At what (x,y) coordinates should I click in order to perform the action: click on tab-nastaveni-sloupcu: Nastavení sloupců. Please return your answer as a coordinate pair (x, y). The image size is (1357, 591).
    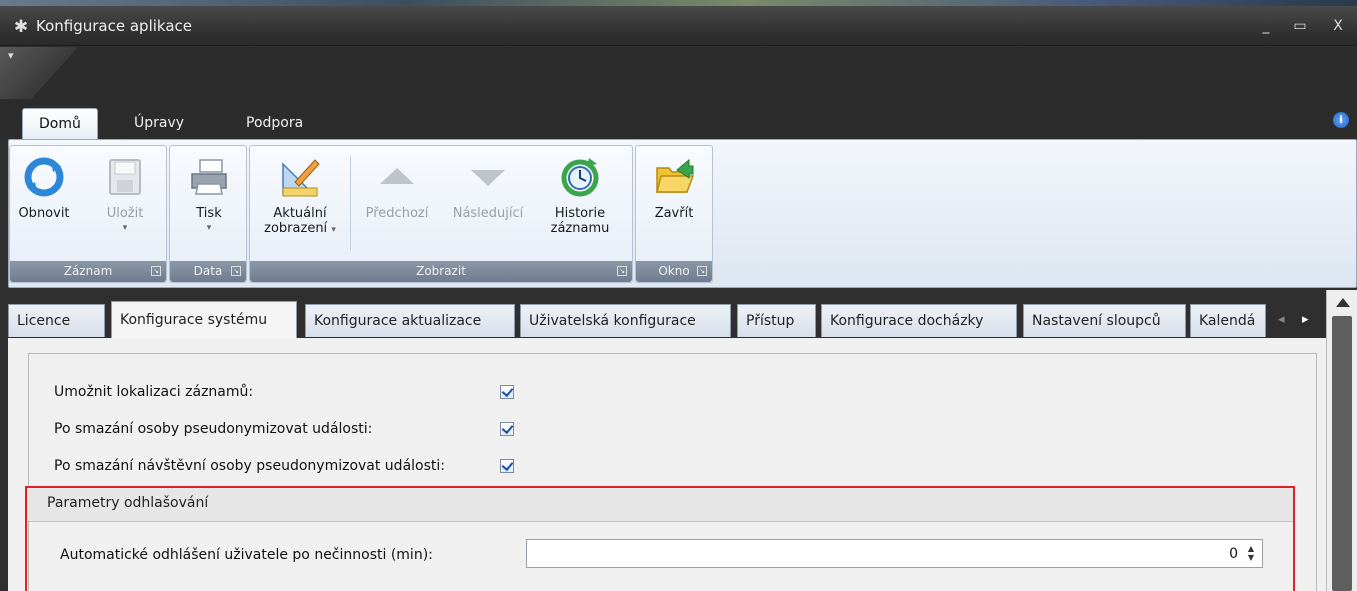
    Looking at the image, I should click on (1104, 320).